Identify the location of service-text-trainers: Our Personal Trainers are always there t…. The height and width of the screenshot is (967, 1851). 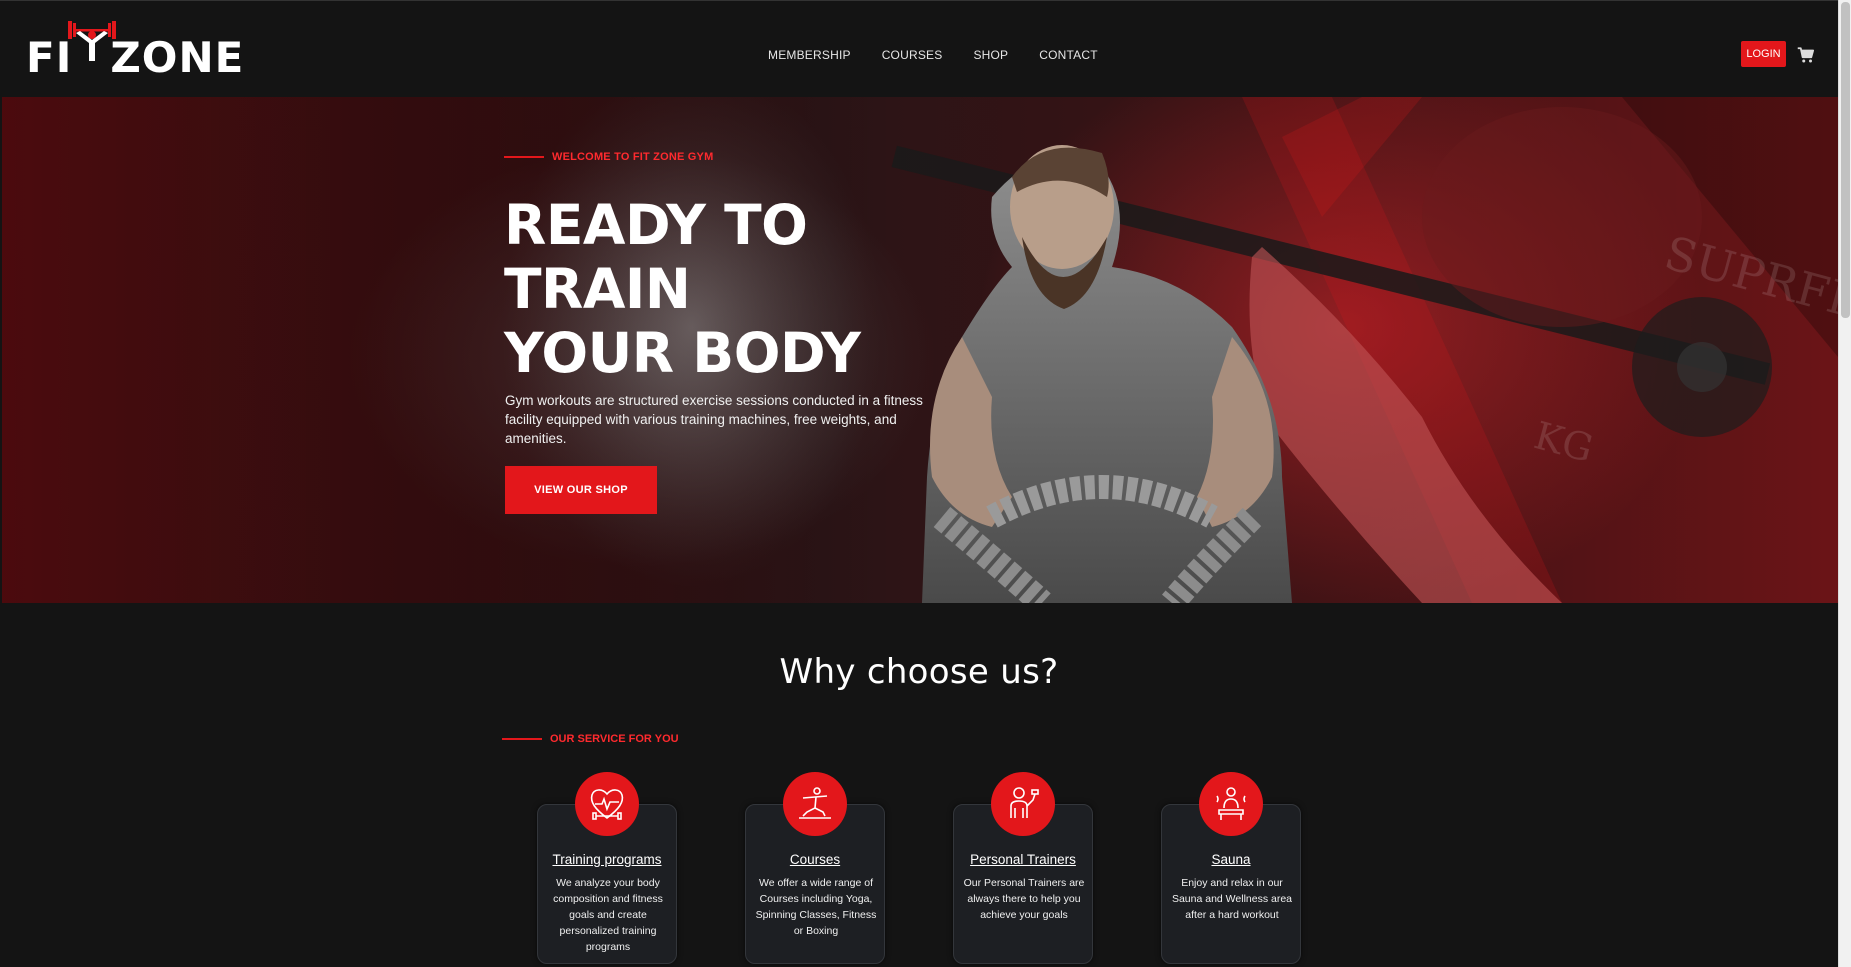
(1024, 899).